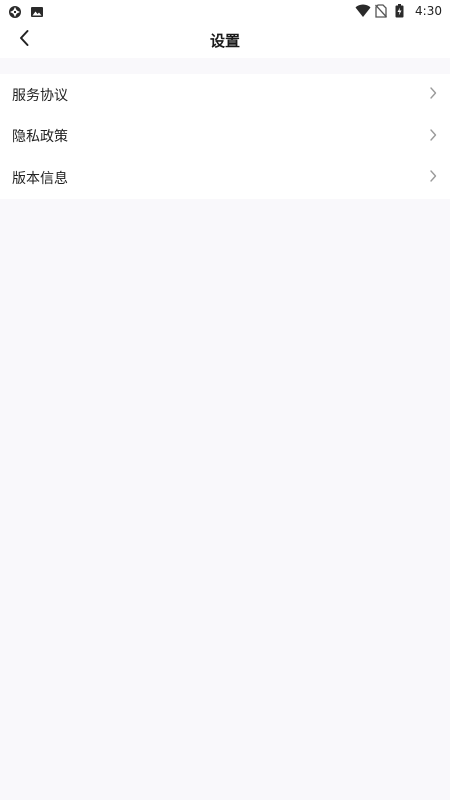 This screenshot has width=450, height=800. Describe the element at coordinates (363, 11) in the screenshot. I see `wifi-icon` at that location.